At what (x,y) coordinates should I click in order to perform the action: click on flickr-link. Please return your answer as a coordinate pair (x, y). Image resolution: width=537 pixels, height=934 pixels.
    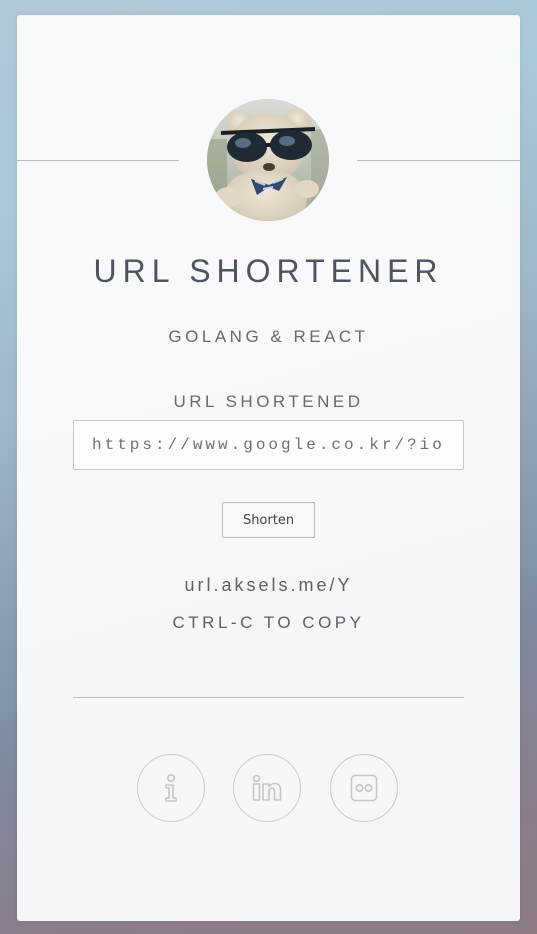
    Looking at the image, I should click on (364, 788).